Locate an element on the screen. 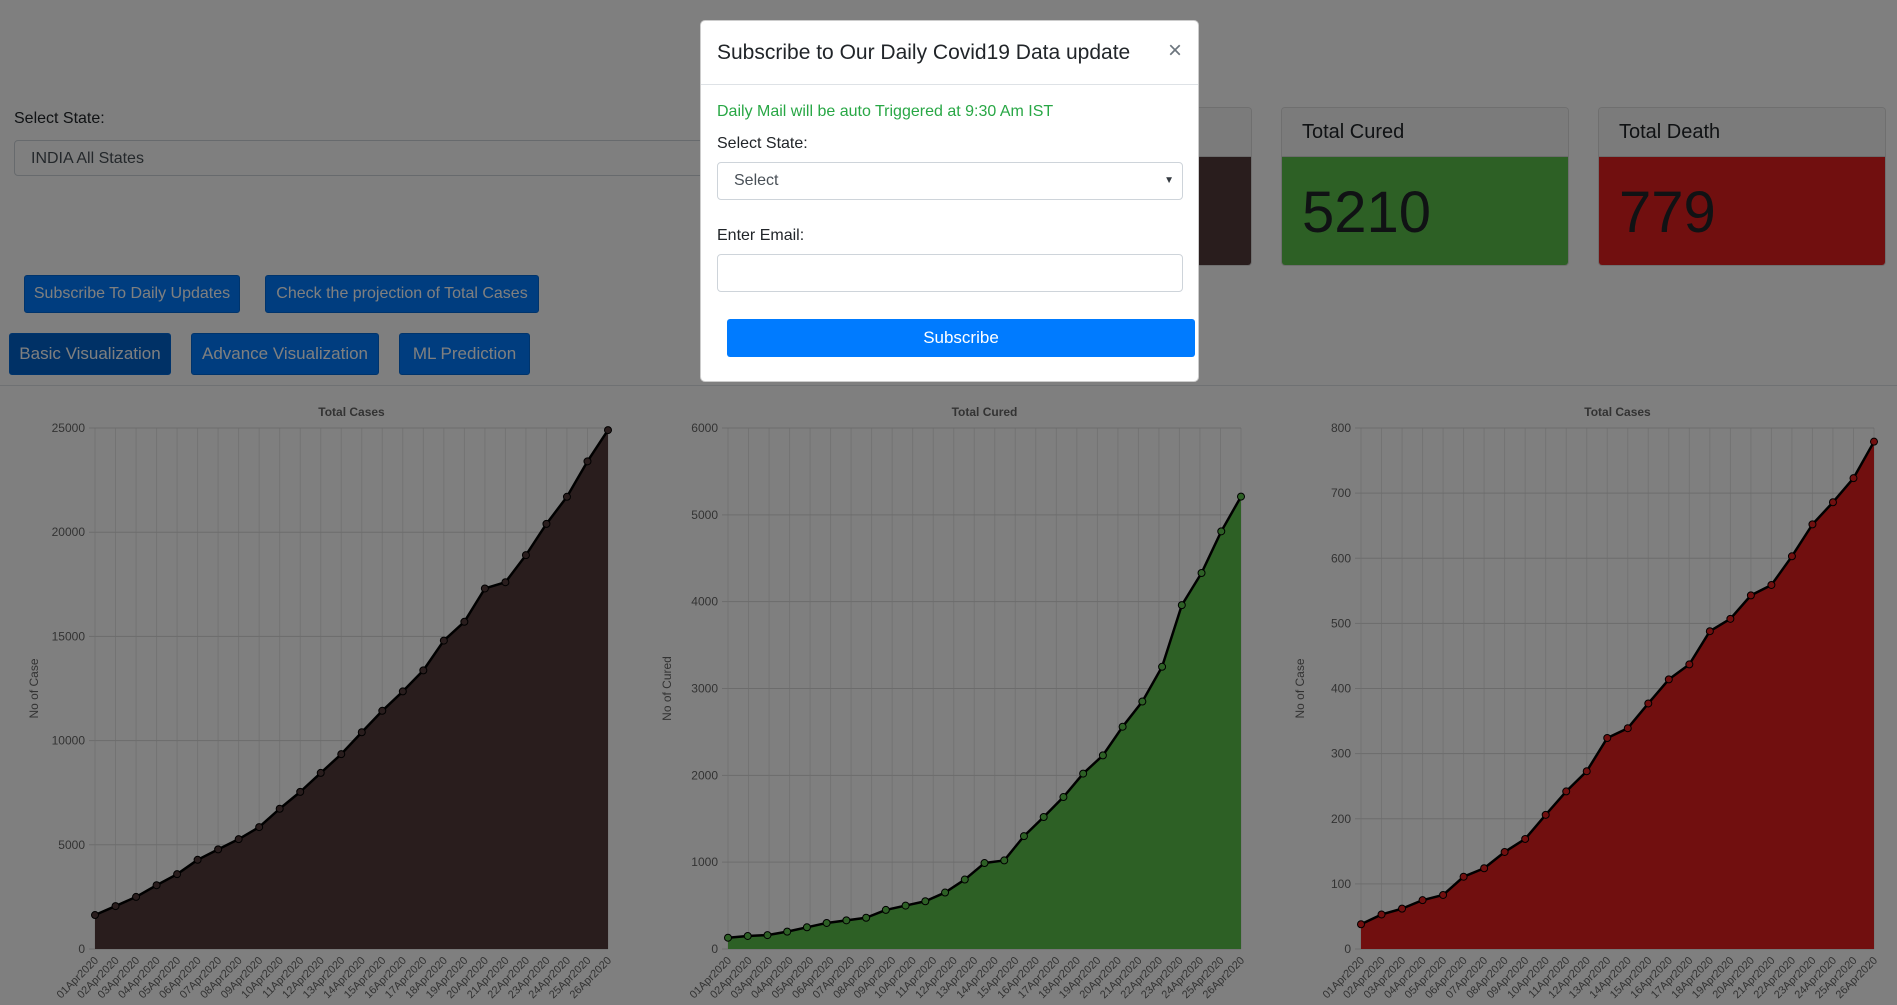 The width and height of the screenshot is (1897, 1005). email-label: Enter Email: is located at coordinates (761, 235).